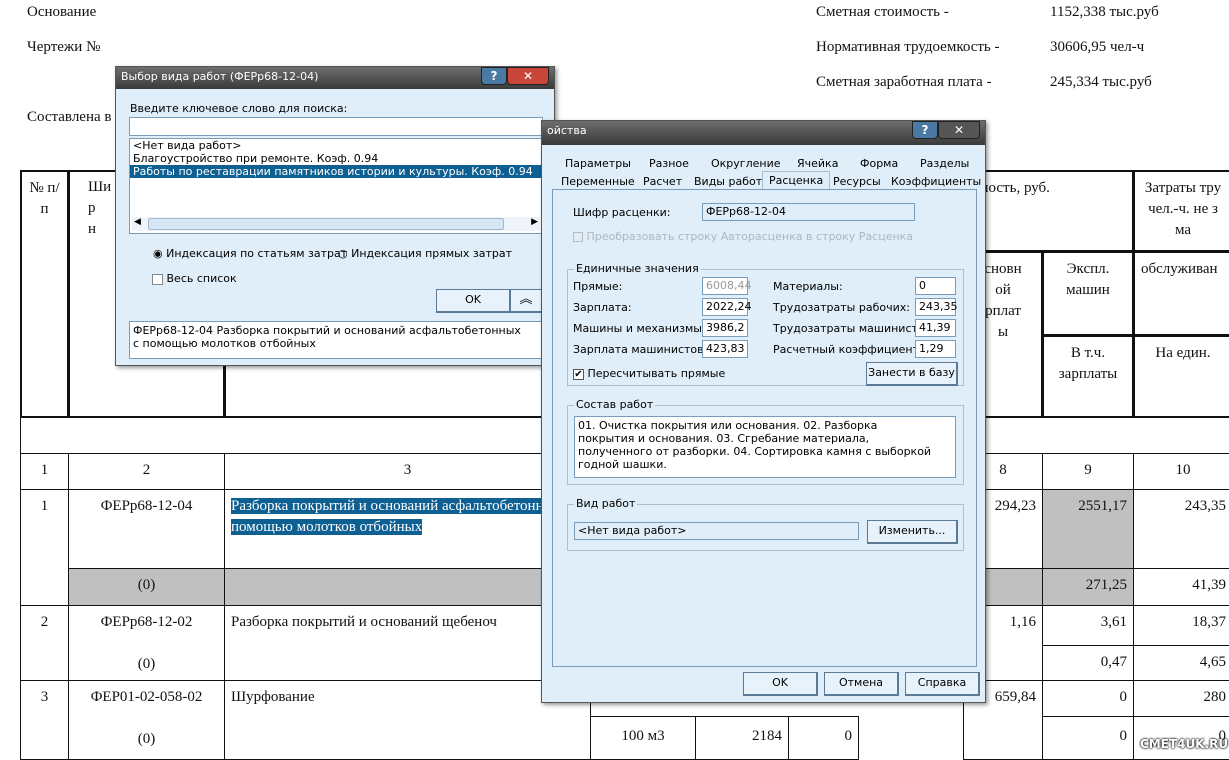 The height and width of the screenshot is (760, 1229). I want to click on field-label: Машины и механизмы:, so click(639, 328).